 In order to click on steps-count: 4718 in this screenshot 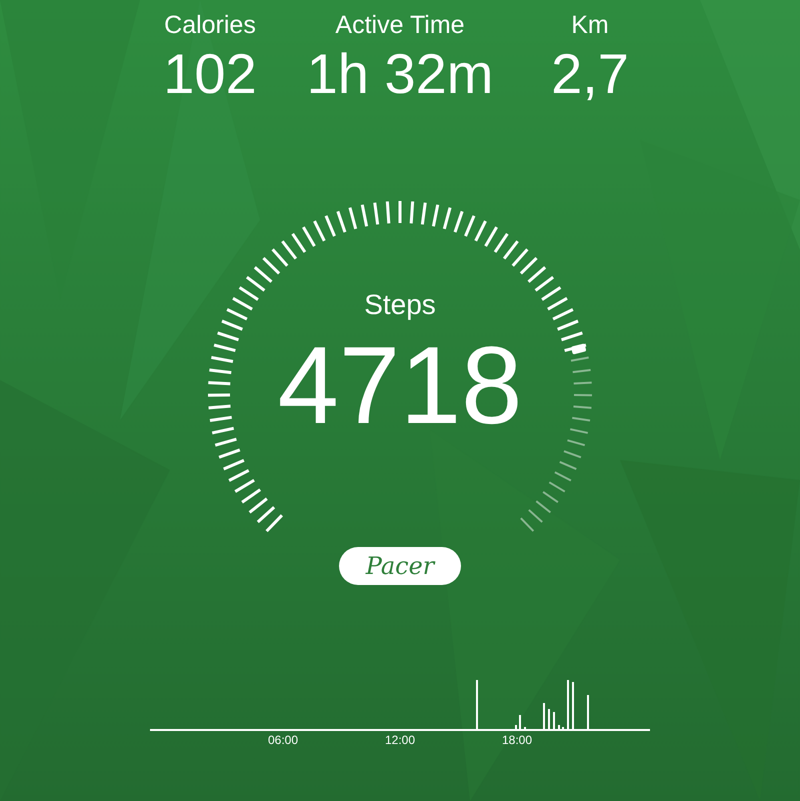, I will do `click(400, 386)`.